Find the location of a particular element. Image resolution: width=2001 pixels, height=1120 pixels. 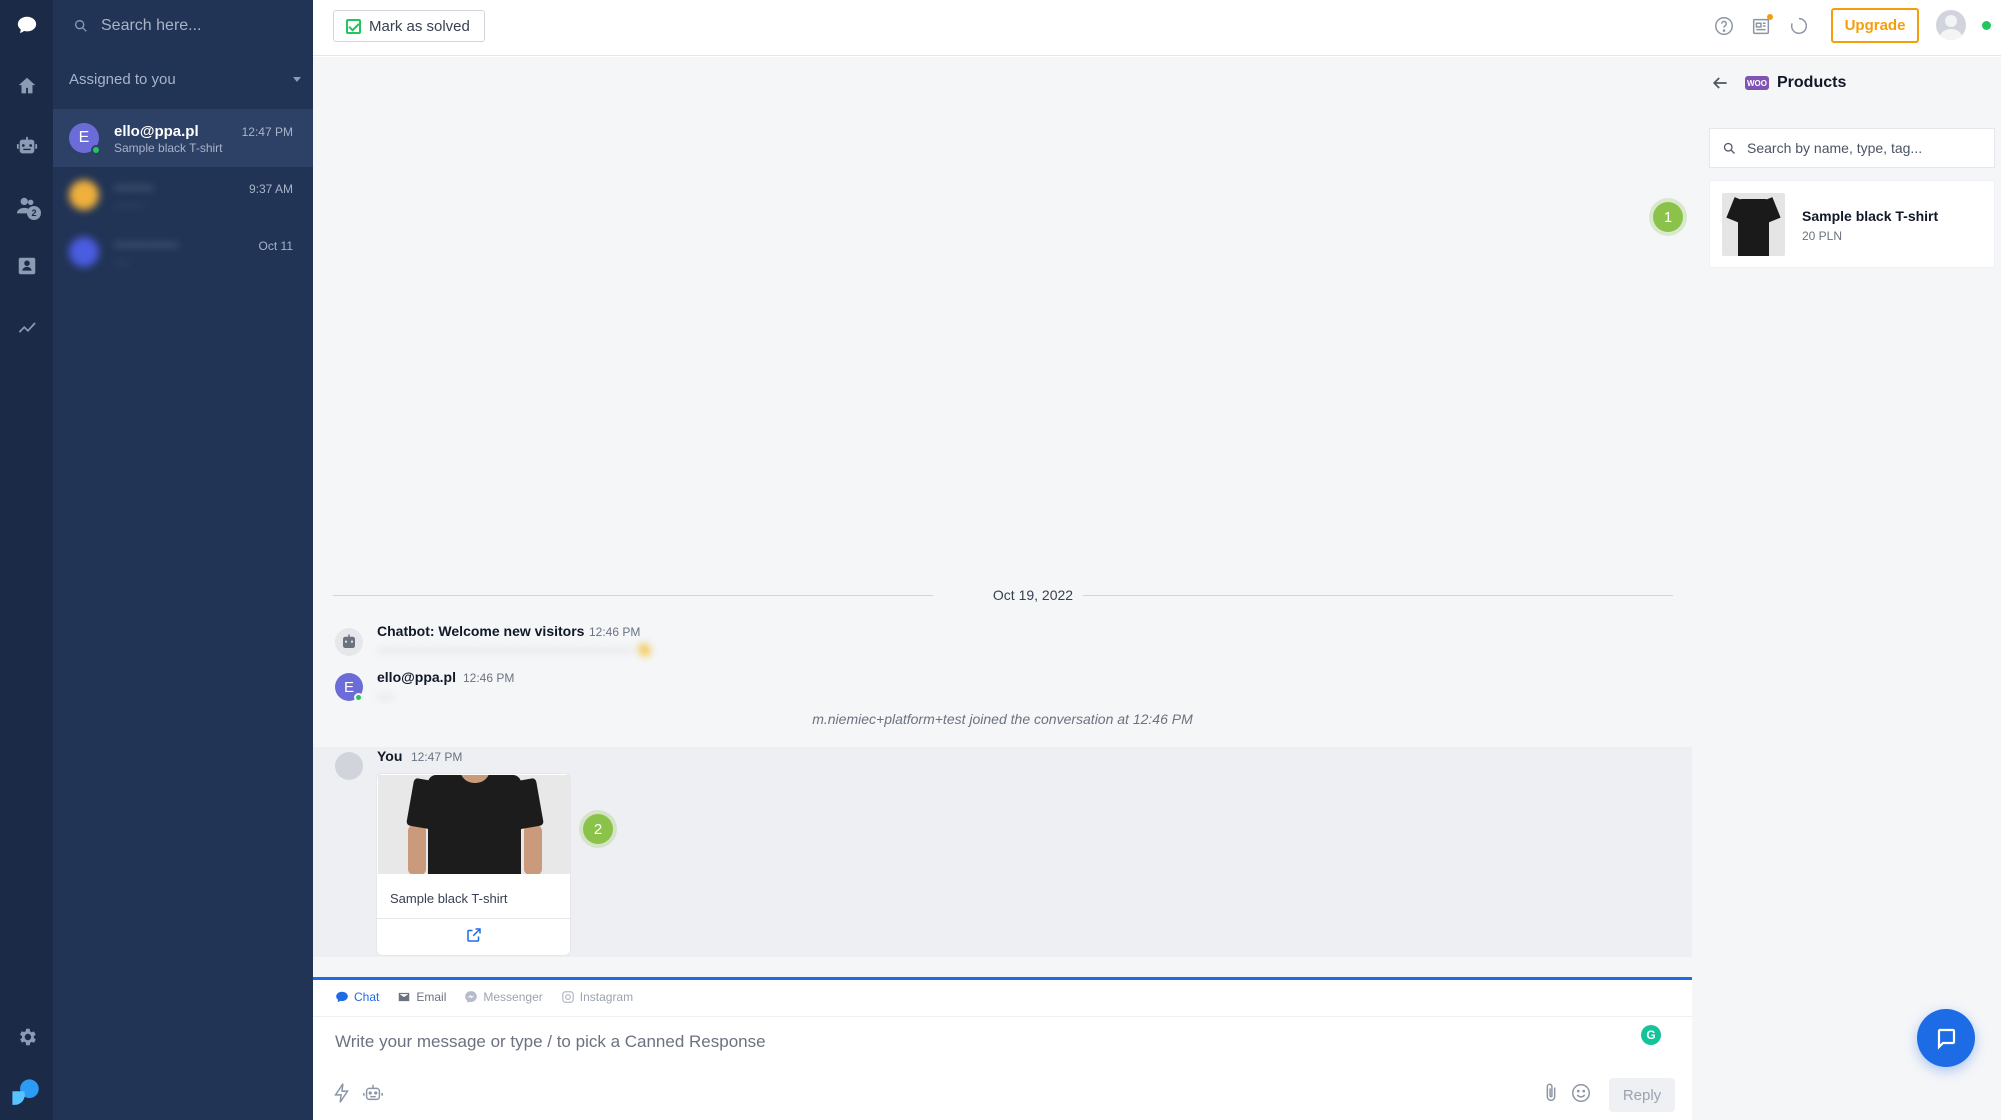

conversation-preview: Sample black T-shirt is located at coordinates (168, 148).